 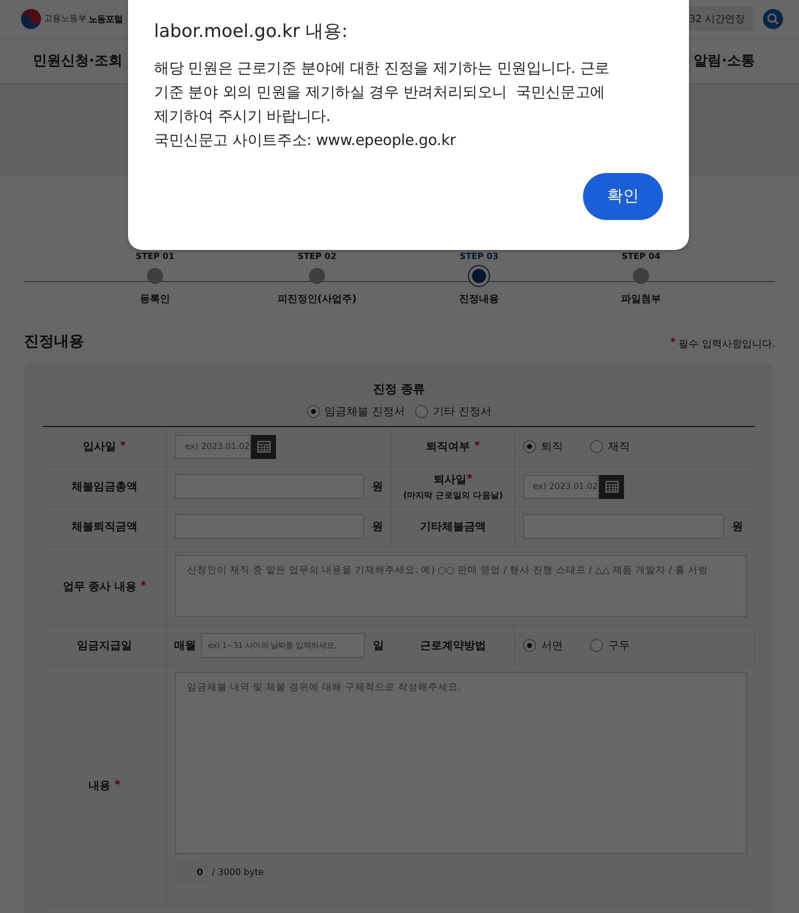 What do you see at coordinates (105, 20) in the screenshot?
I see `portal-name: 노동포털` at bounding box center [105, 20].